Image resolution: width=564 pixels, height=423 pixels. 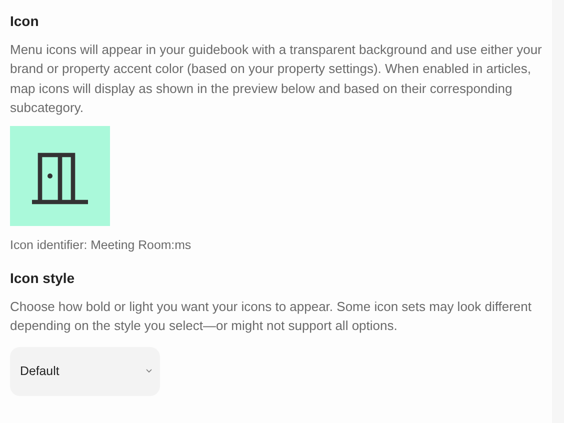 I want to click on section-title: Icon style, so click(x=43, y=278).